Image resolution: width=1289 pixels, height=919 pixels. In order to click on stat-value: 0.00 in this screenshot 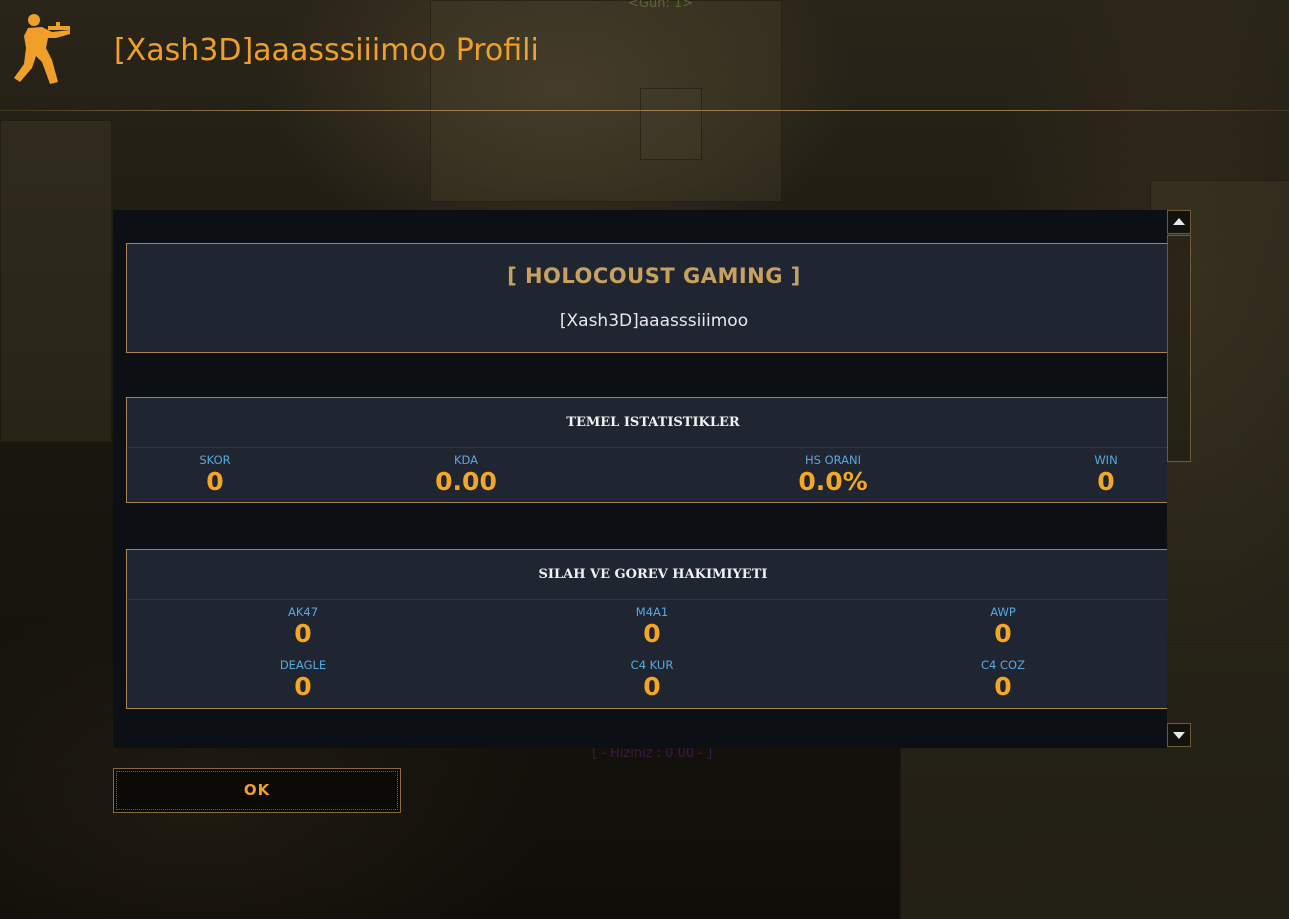, I will do `click(466, 481)`.